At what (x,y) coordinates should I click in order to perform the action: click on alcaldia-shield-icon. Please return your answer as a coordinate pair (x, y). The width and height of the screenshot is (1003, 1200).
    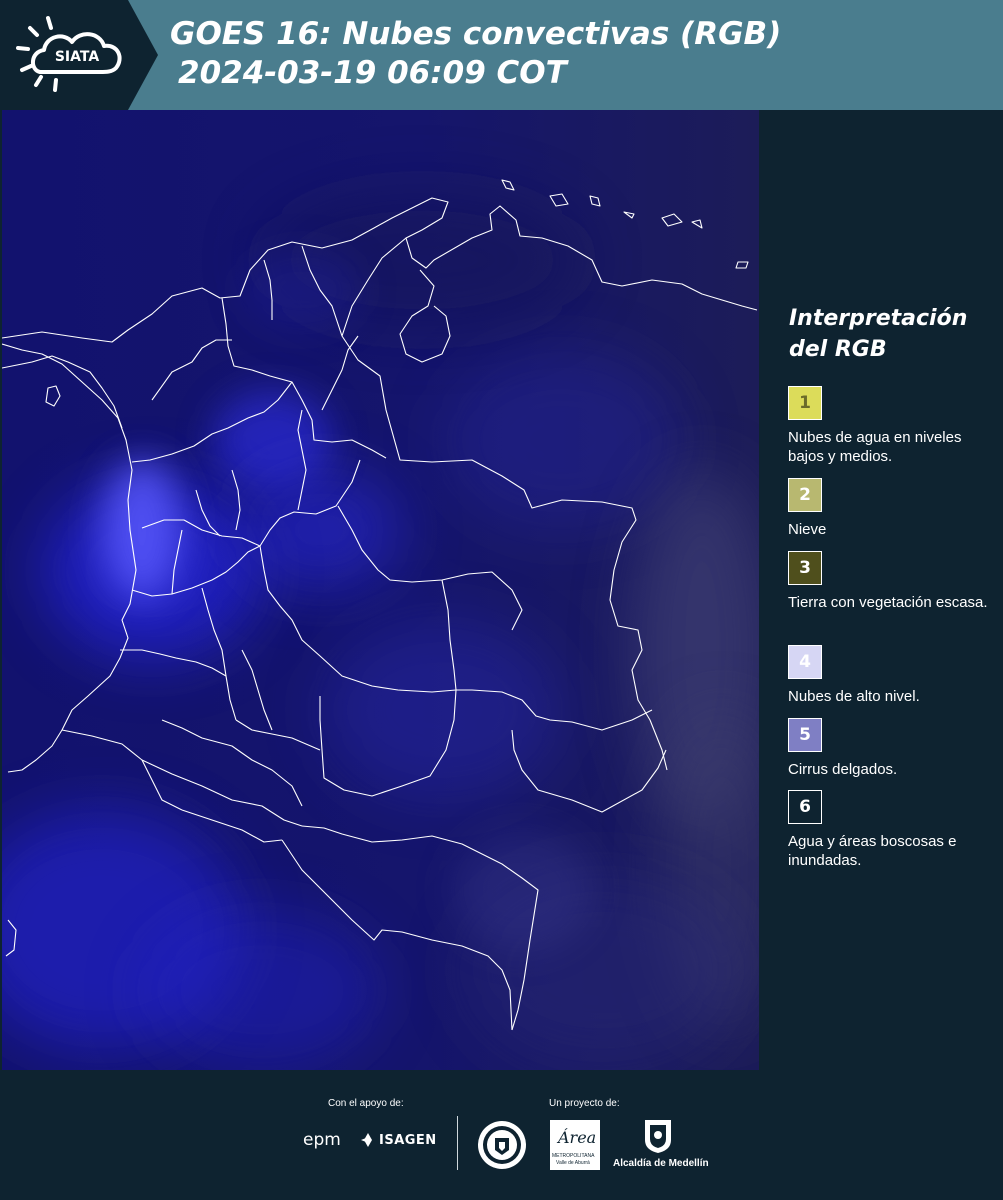
    Looking at the image, I should click on (658, 1136).